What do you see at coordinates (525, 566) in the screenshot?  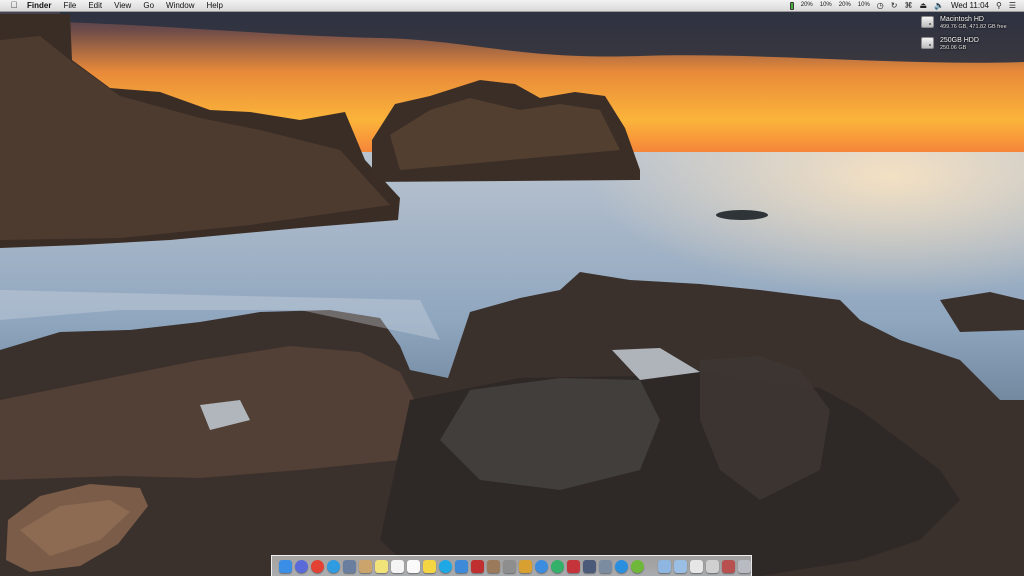 I see `color-picker-icon` at bounding box center [525, 566].